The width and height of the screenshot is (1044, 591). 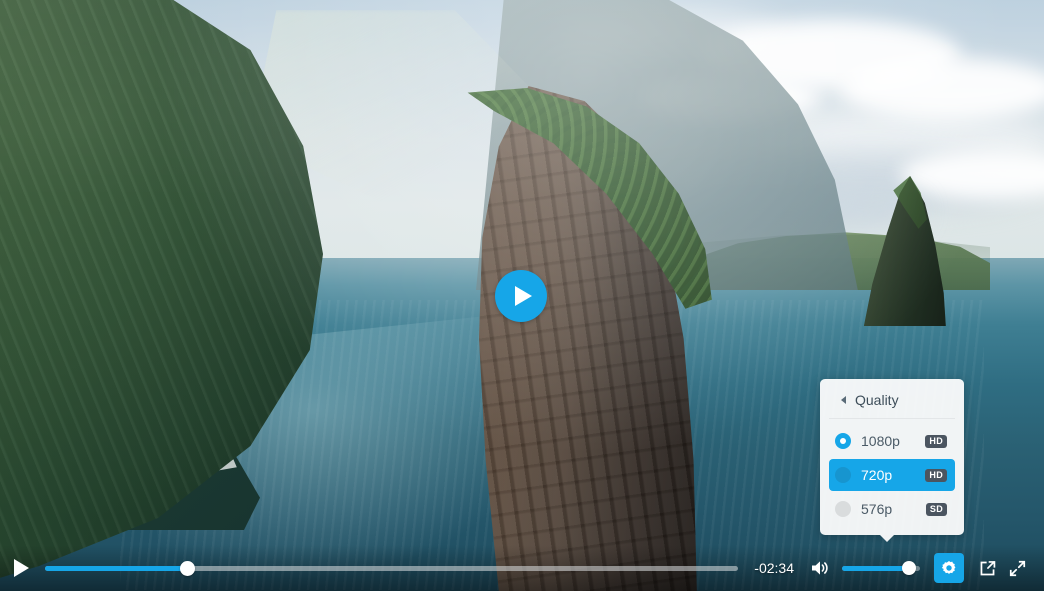 I want to click on settings-button, so click(x=949, y=568).